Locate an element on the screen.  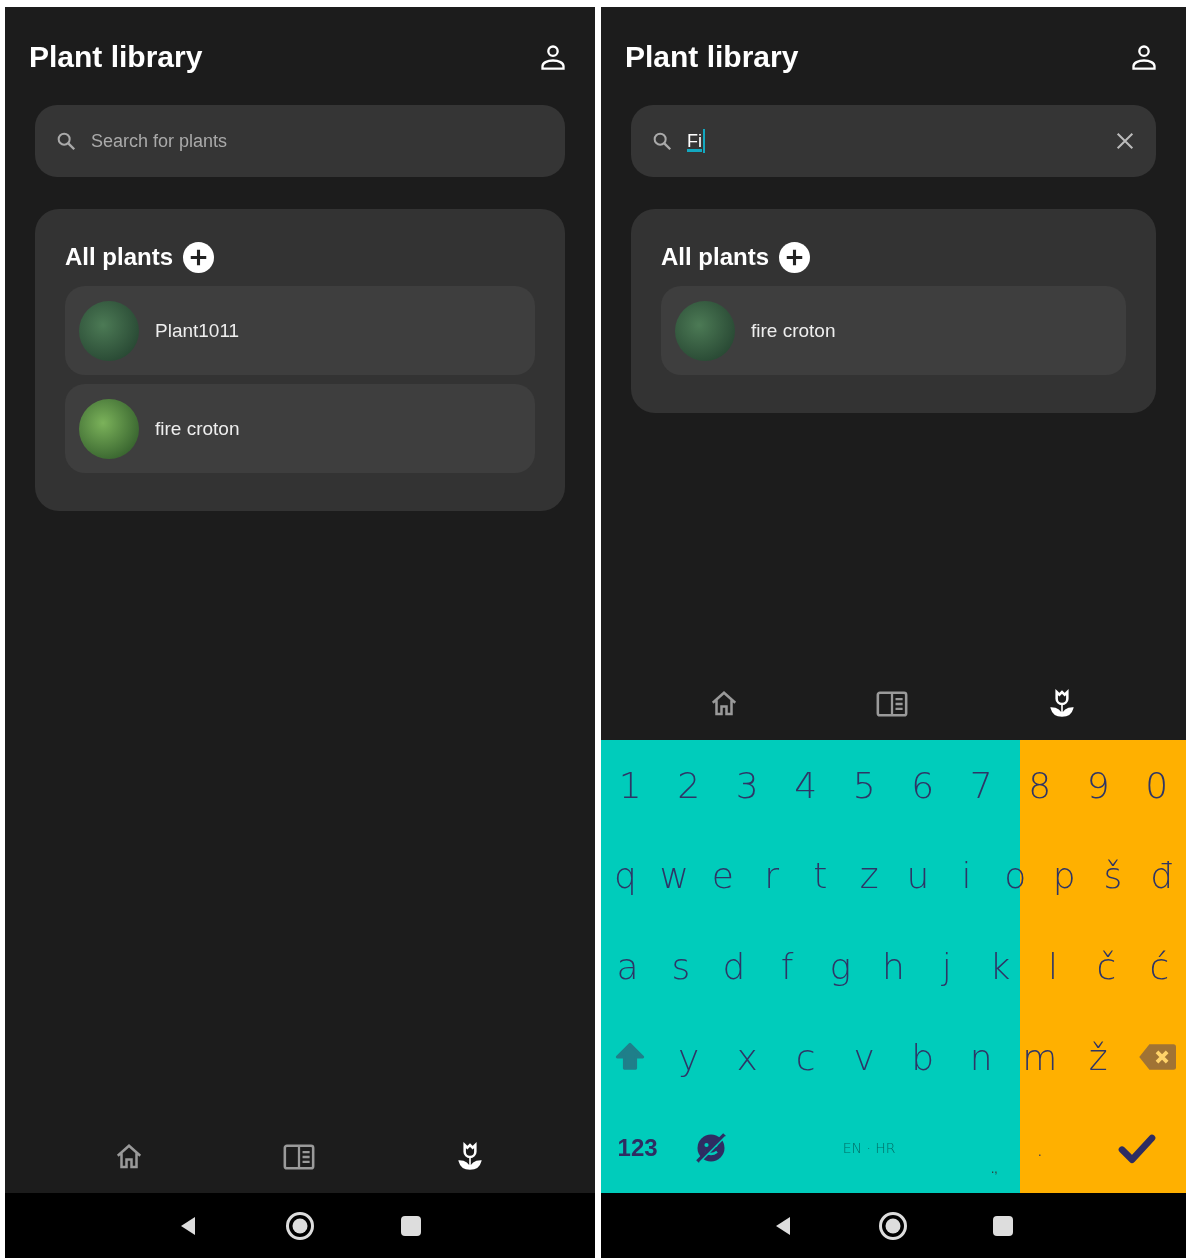
keyboard-key: u is located at coordinates (918, 876).